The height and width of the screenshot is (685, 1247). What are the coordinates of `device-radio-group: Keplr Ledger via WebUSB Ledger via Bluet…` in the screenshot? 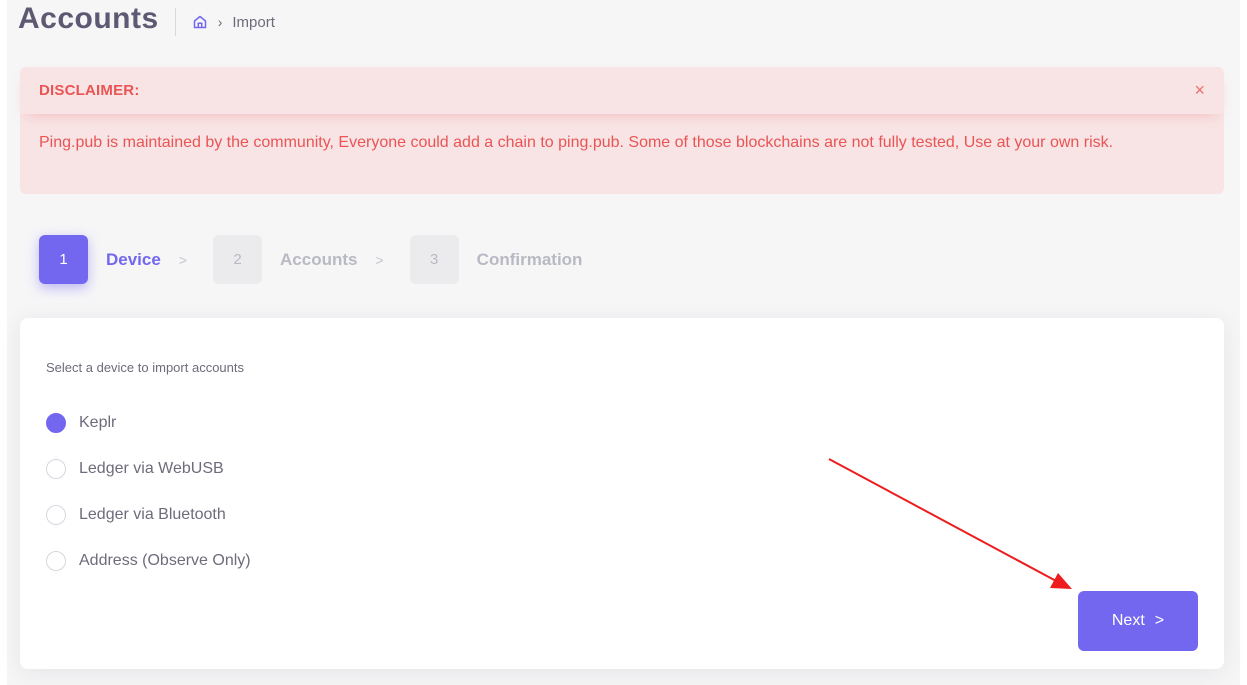 It's located at (148, 492).